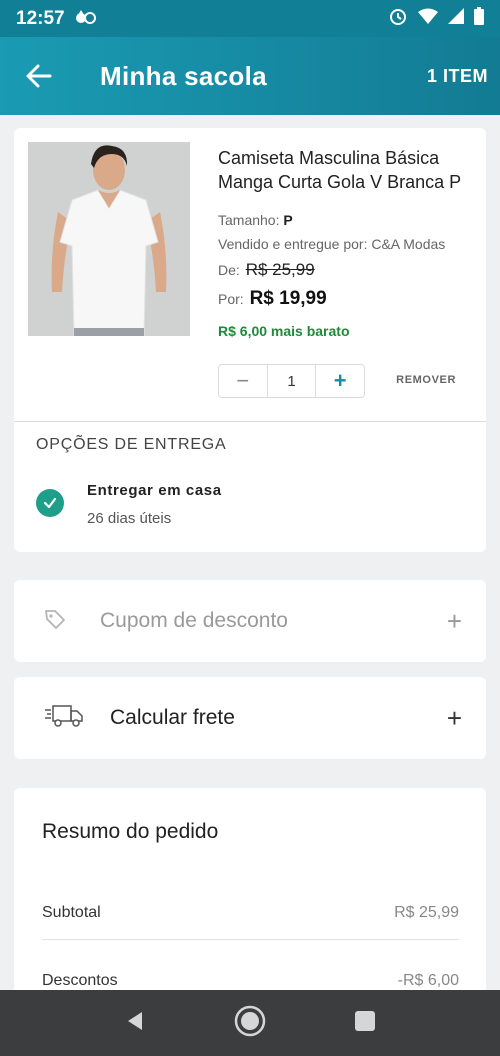 This screenshot has width=500, height=1056. Describe the element at coordinates (250, 913) in the screenshot. I see `summary-row: Subtotal R$ 25,99` at that location.